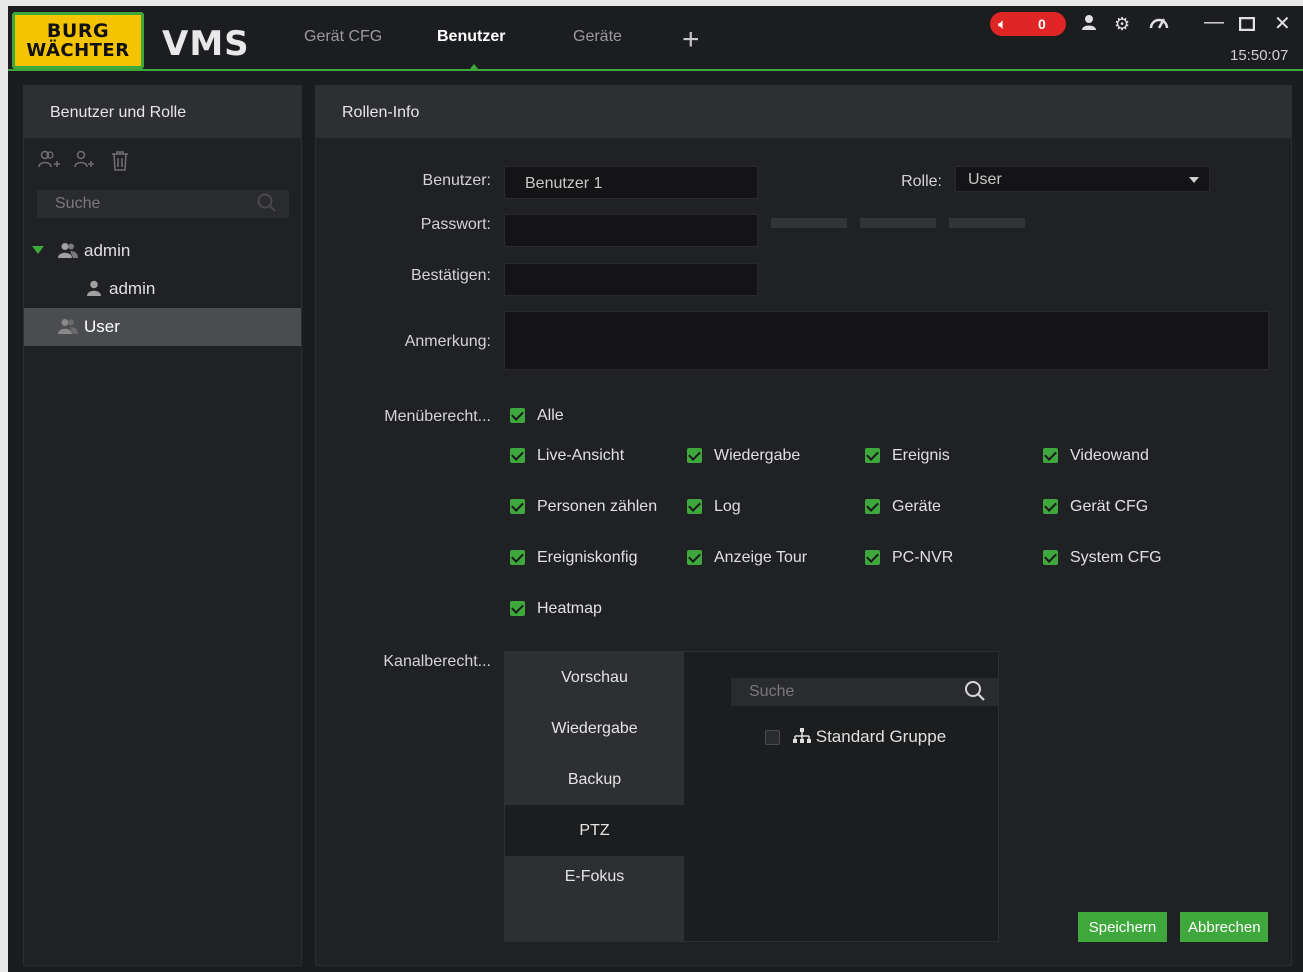 This screenshot has height=972, width=1303. Describe the element at coordinates (1042, 24) in the screenshot. I see `alarm-count: 0` at that location.